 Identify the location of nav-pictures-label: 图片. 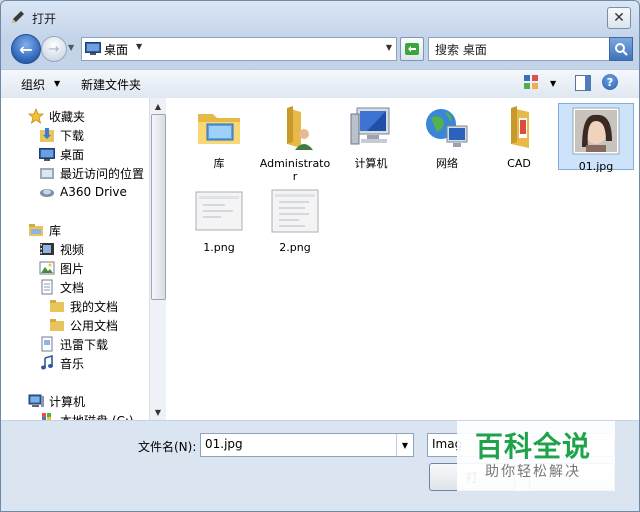
(72, 268).